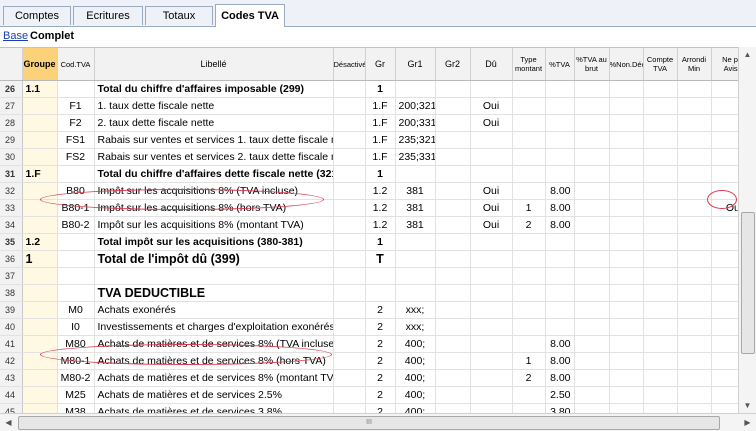  I want to click on col-header-gr: Gr, so click(380, 64).